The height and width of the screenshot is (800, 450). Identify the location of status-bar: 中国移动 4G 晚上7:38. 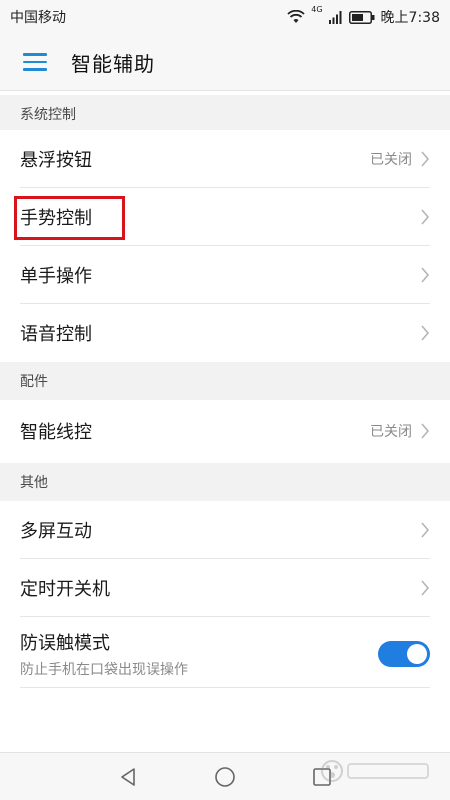
(225, 17).